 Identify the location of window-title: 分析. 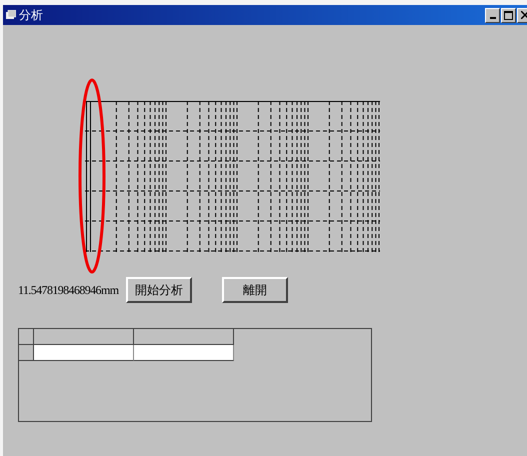
(31, 15).